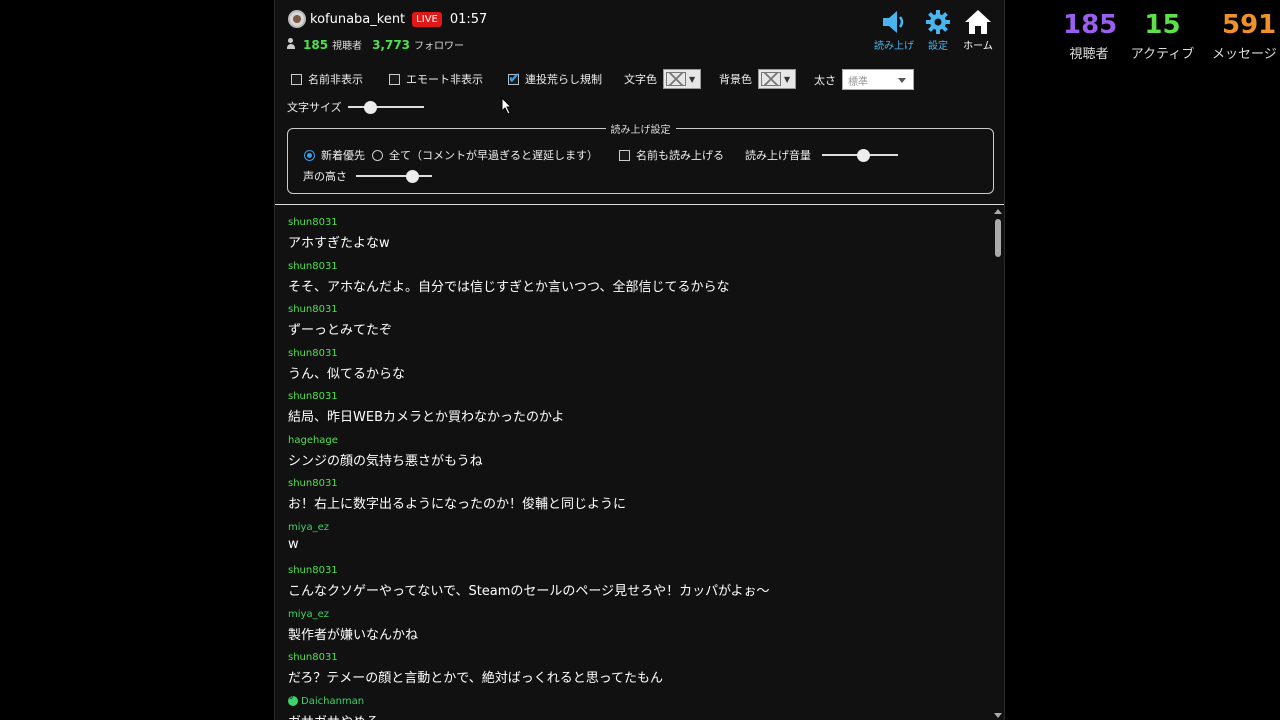 This screenshot has height=720, width=1280. What do you see at coordinates (894, 30) in the screenshot?
I see `tts-button: 読み上げ` at bounding box center [894, 30].